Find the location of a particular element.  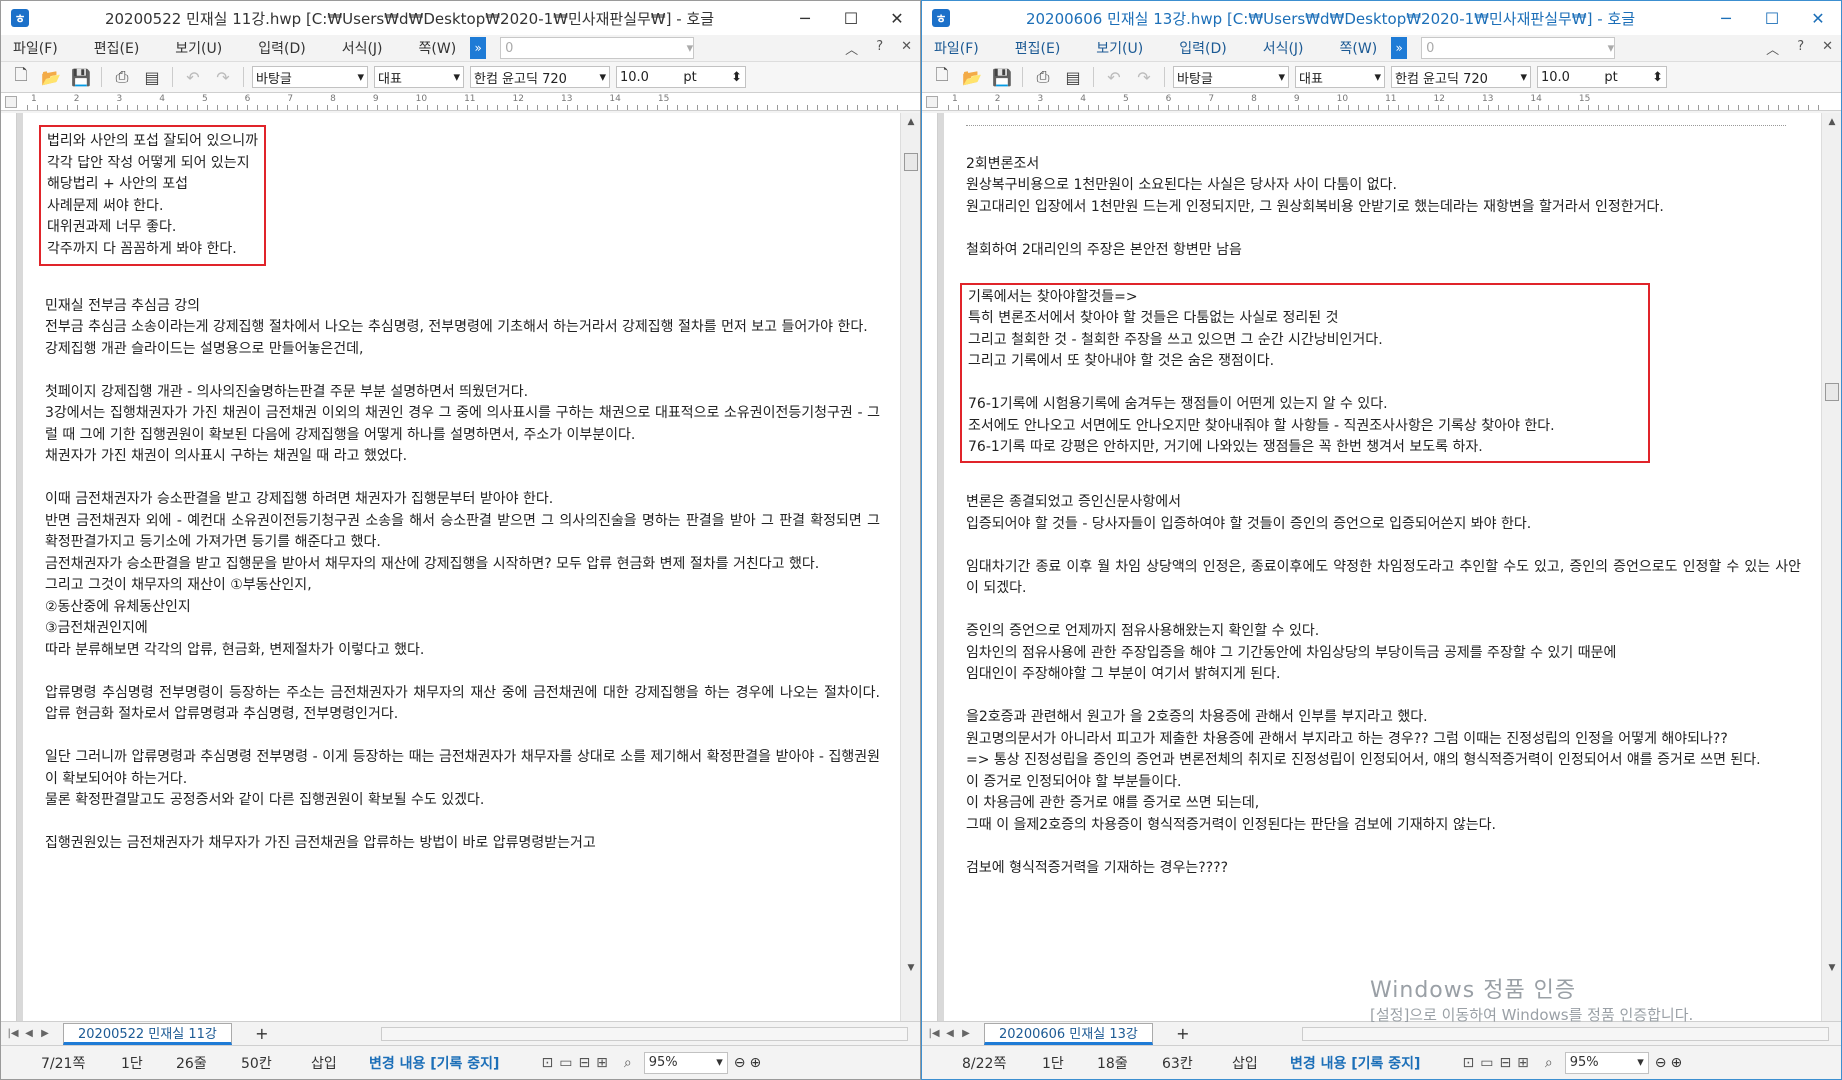

tab-document: 20200522 민재실 11강 is located at coordinates (147, 1033).